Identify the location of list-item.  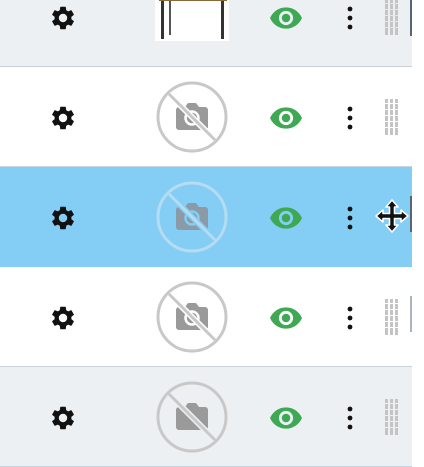
(206, 33).